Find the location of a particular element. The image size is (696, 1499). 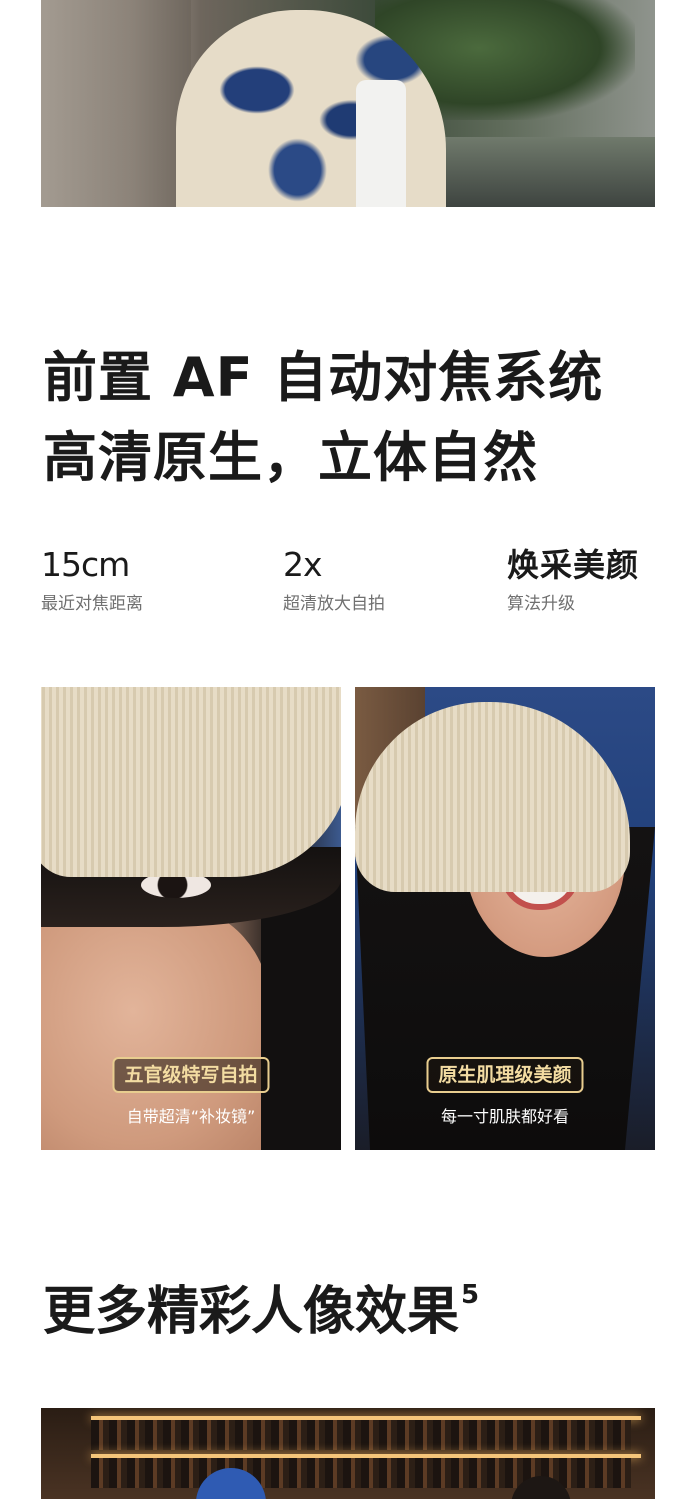

hero-photo is located at coordinates (348, 103).